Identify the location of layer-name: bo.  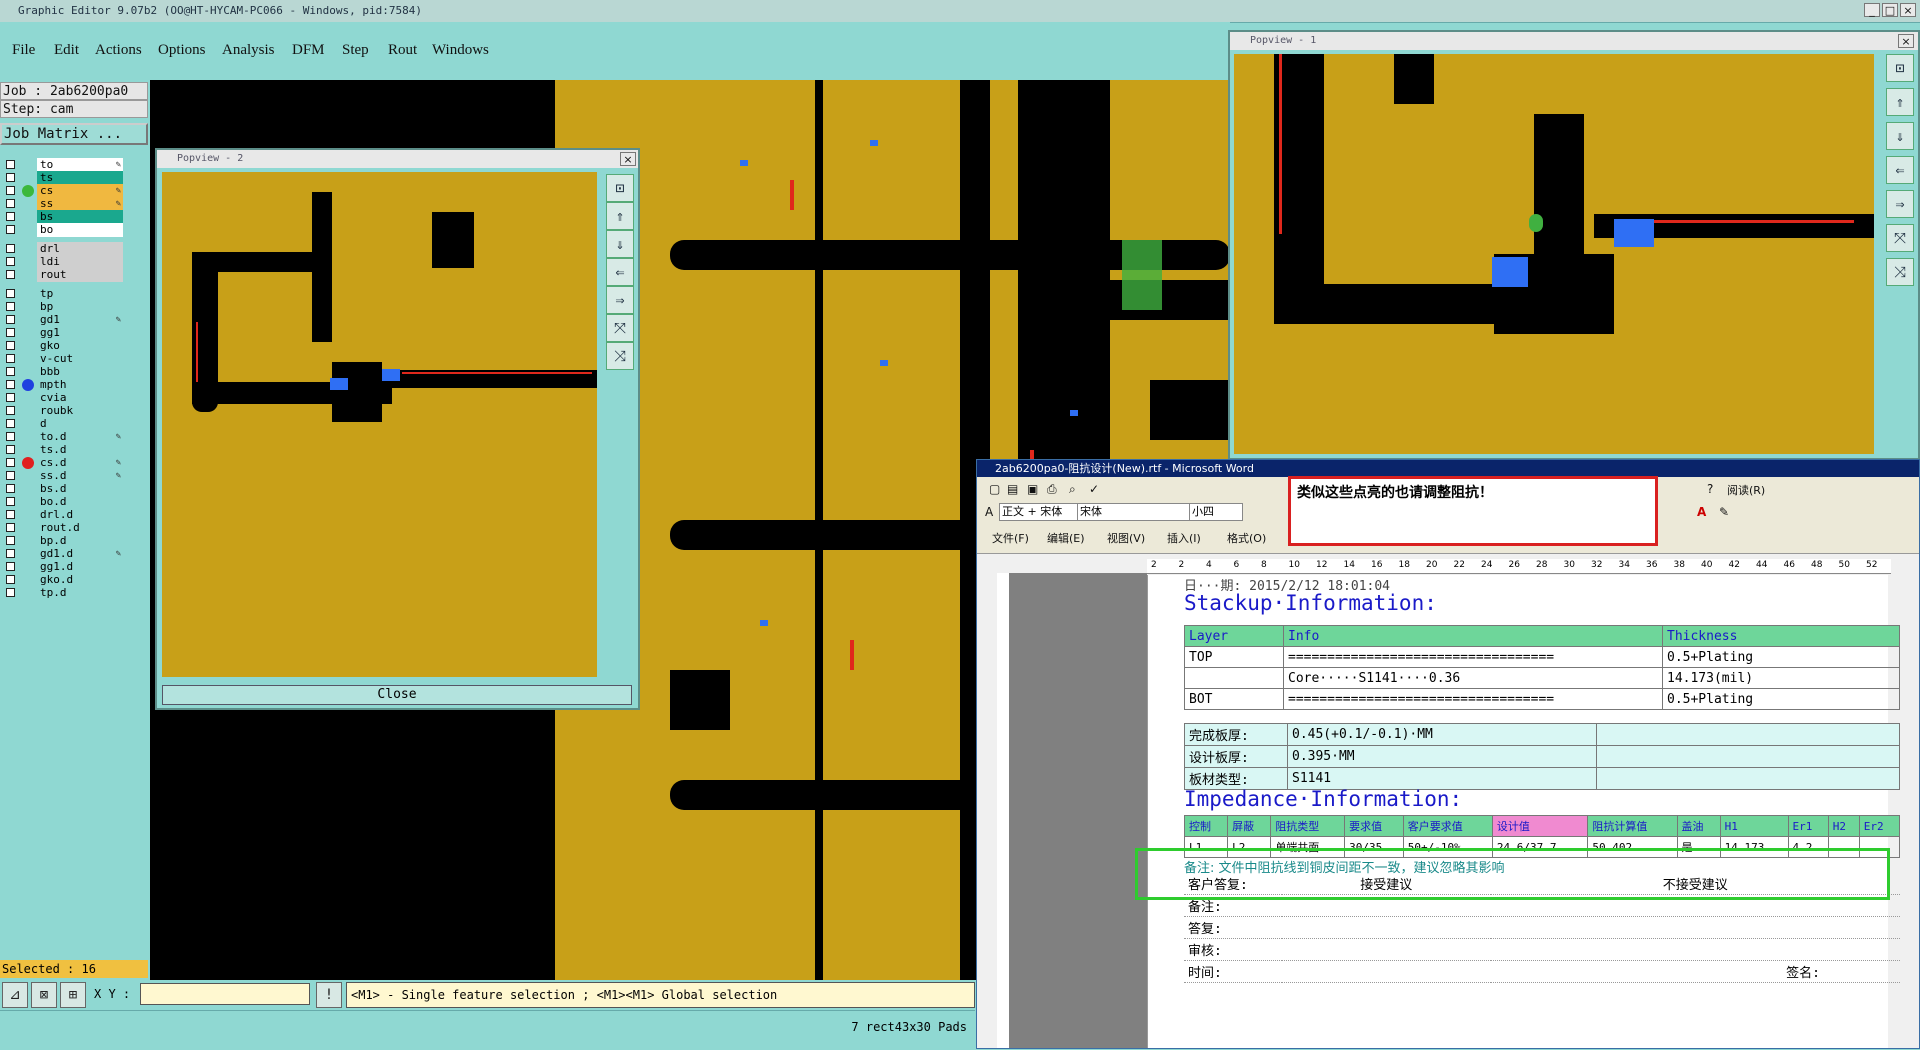
(80, 230).